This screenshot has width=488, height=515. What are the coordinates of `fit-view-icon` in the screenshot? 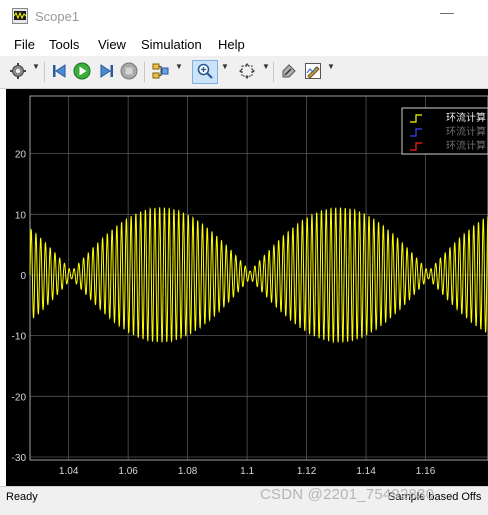 It's located at (247, 71).